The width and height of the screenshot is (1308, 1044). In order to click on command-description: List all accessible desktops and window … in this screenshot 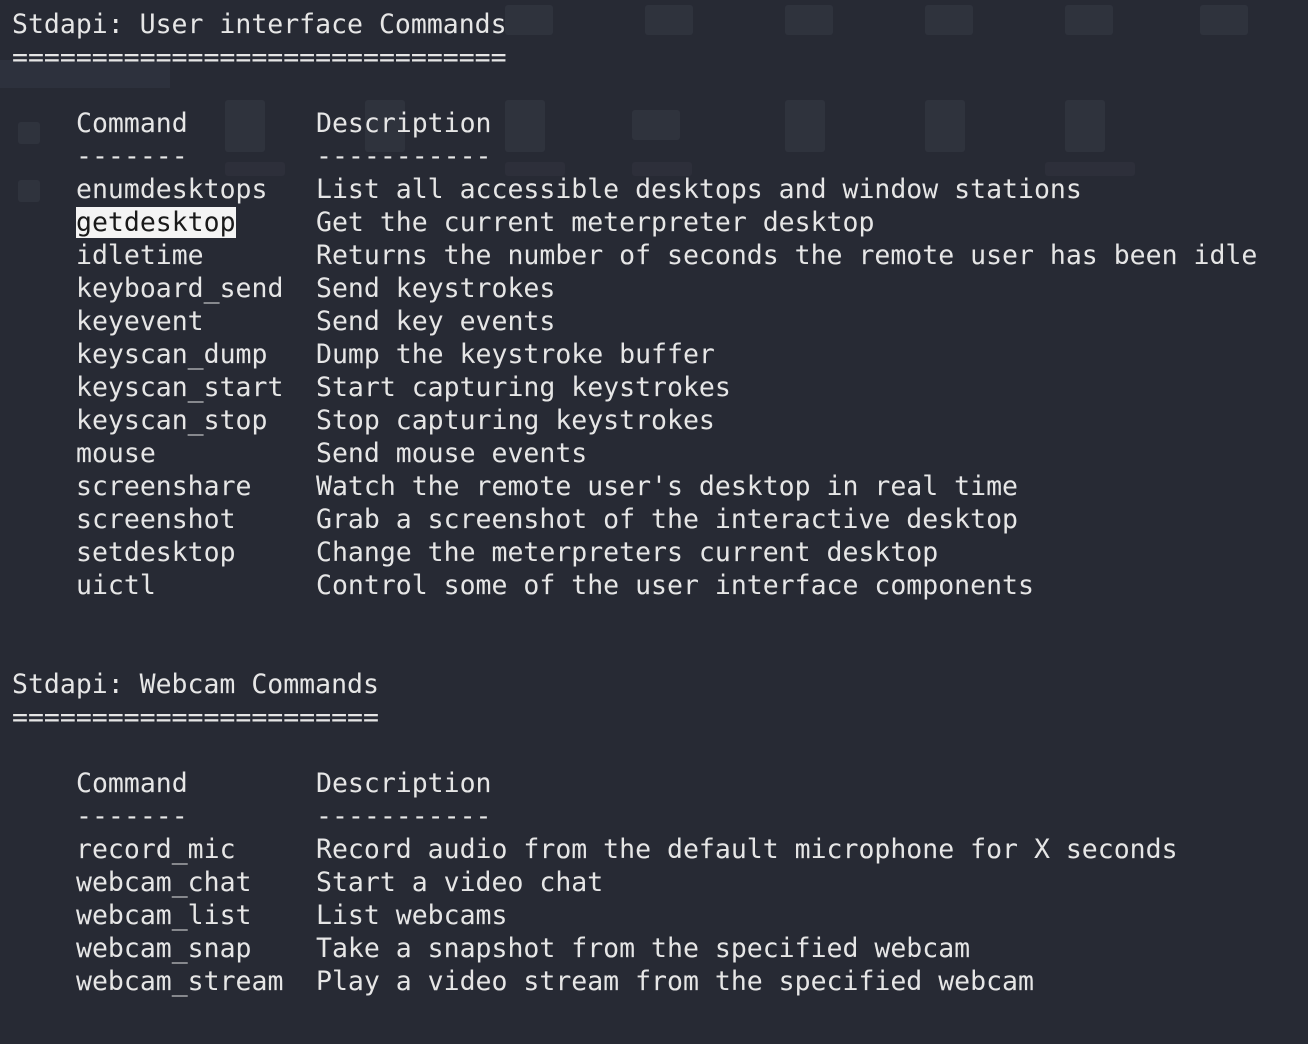, I will do `click(699, 189)`.